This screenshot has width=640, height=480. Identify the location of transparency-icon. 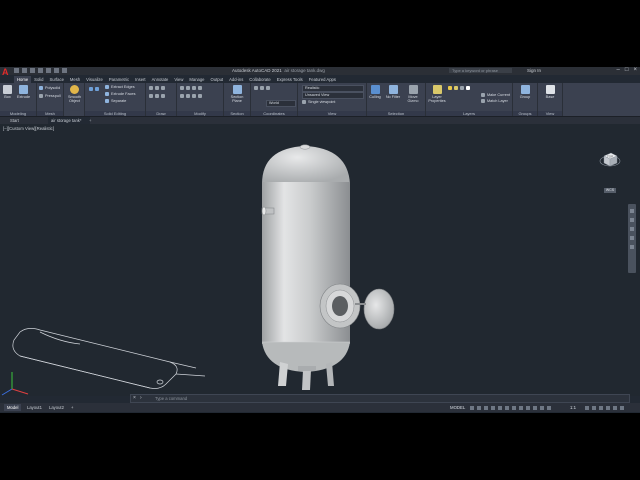
(528, 408).